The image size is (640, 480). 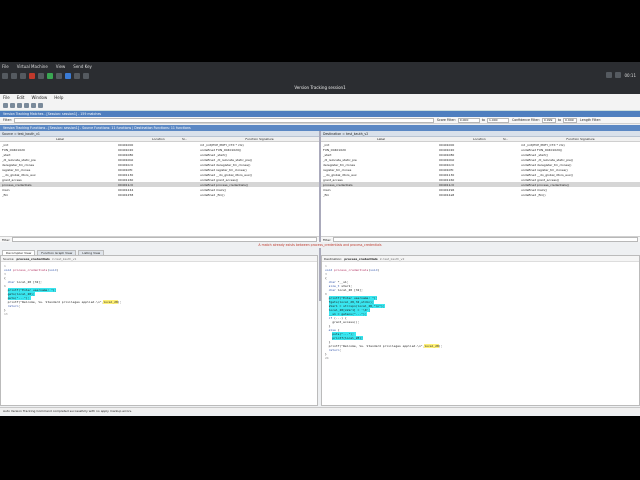 I want to click on destination-filter-label: Filter:, so click(x=327, y=239).